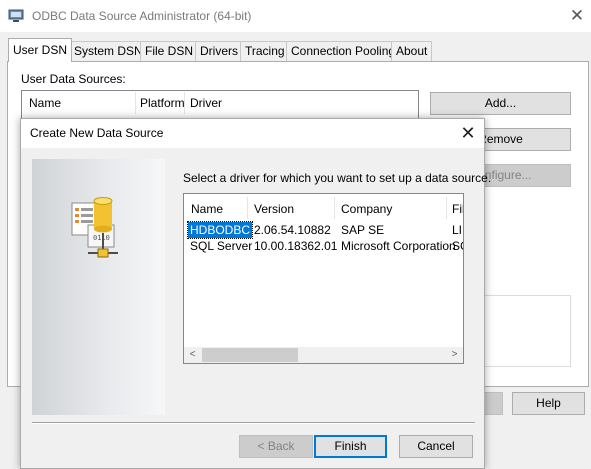 The height and width of the screenshot is (469, 591). I want to click on dialog-title: Create New Data Source, so click(97, 133).